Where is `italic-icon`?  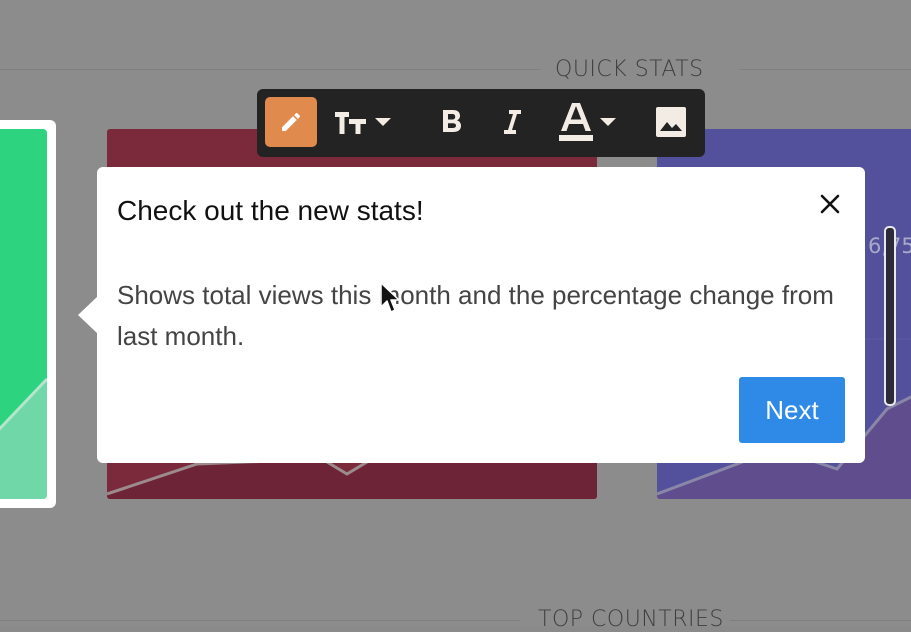
italic-icon is located at coordinates (512, 122).